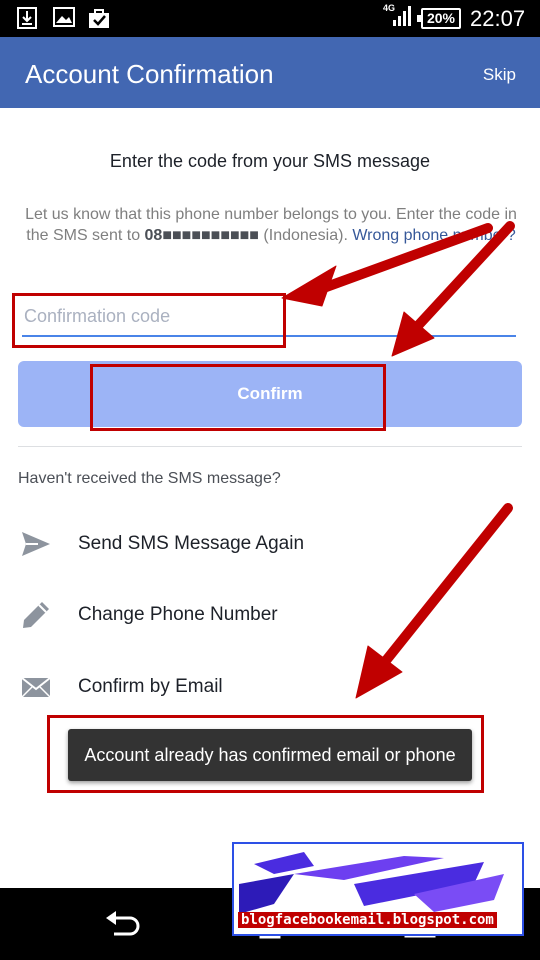  I want to click on option-label: Send SMS Message Again, so click(191, 543).